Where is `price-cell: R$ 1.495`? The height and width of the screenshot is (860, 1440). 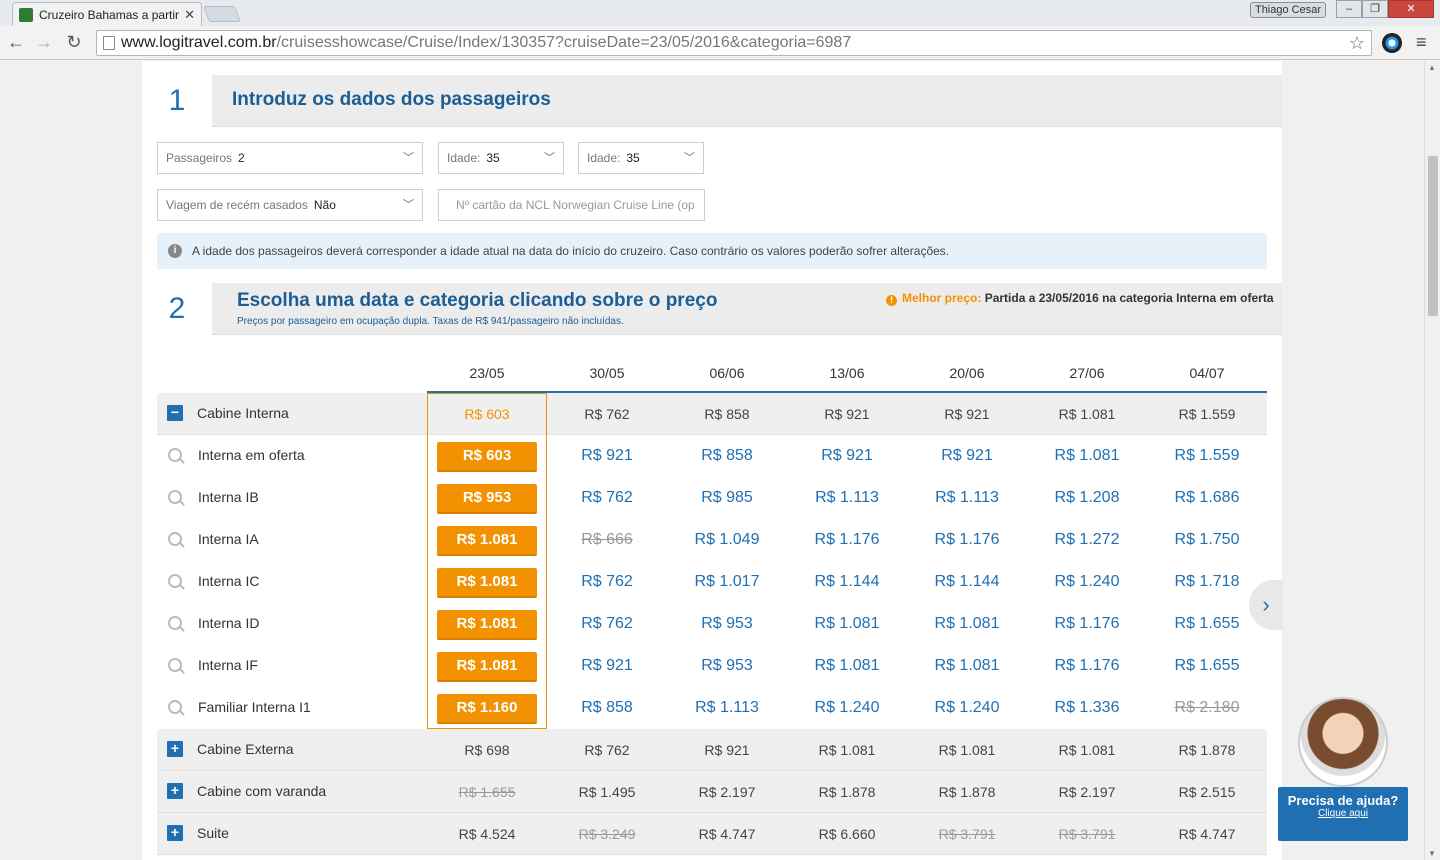 price-cell: R$ 1.495 is located at coordinates (607, 792).